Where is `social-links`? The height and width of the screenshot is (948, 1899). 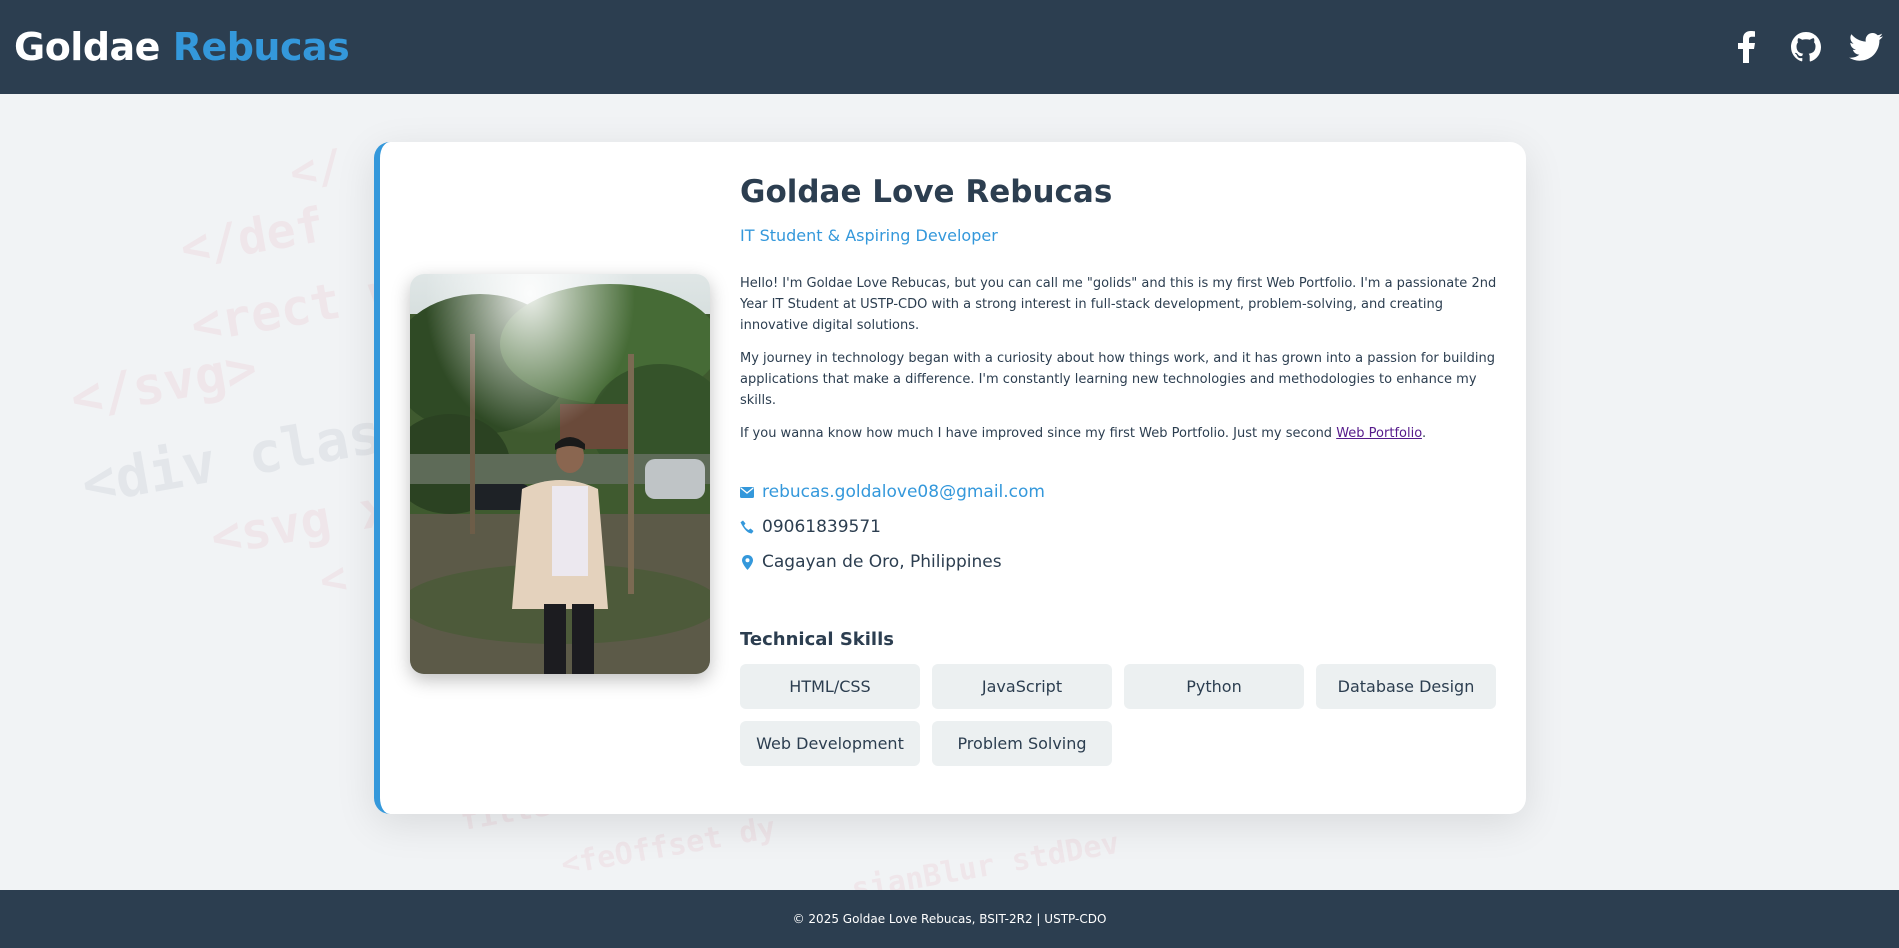 social-links is located at coordinates (1806, 47).